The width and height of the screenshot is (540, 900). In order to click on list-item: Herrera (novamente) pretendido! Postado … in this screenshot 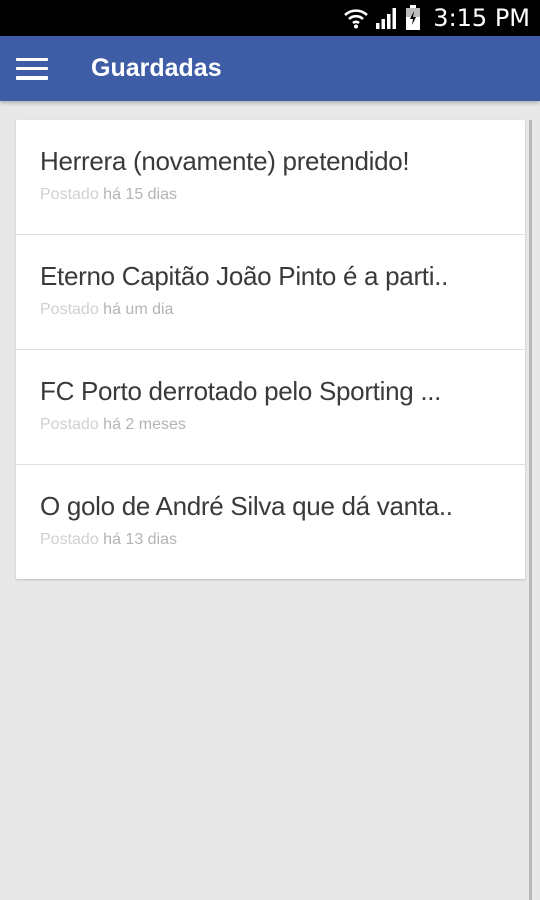, I will do `click(270, 177)`.